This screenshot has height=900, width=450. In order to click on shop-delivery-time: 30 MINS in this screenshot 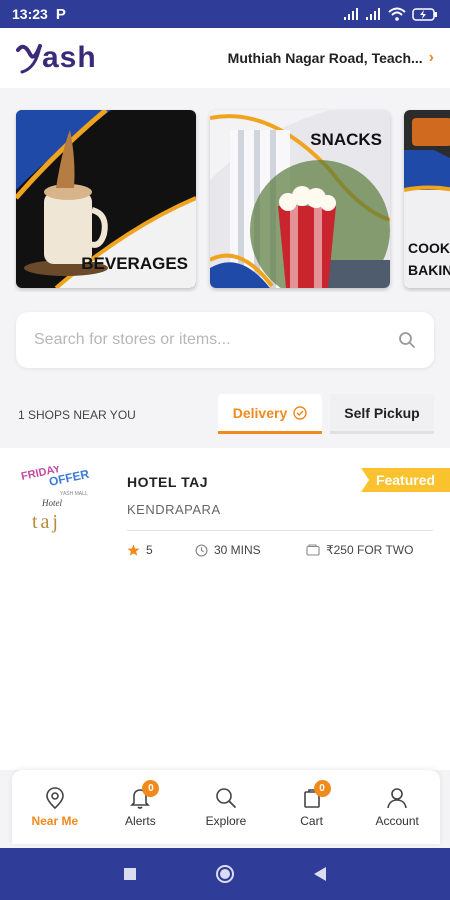, I will do `click(228, 550)`.